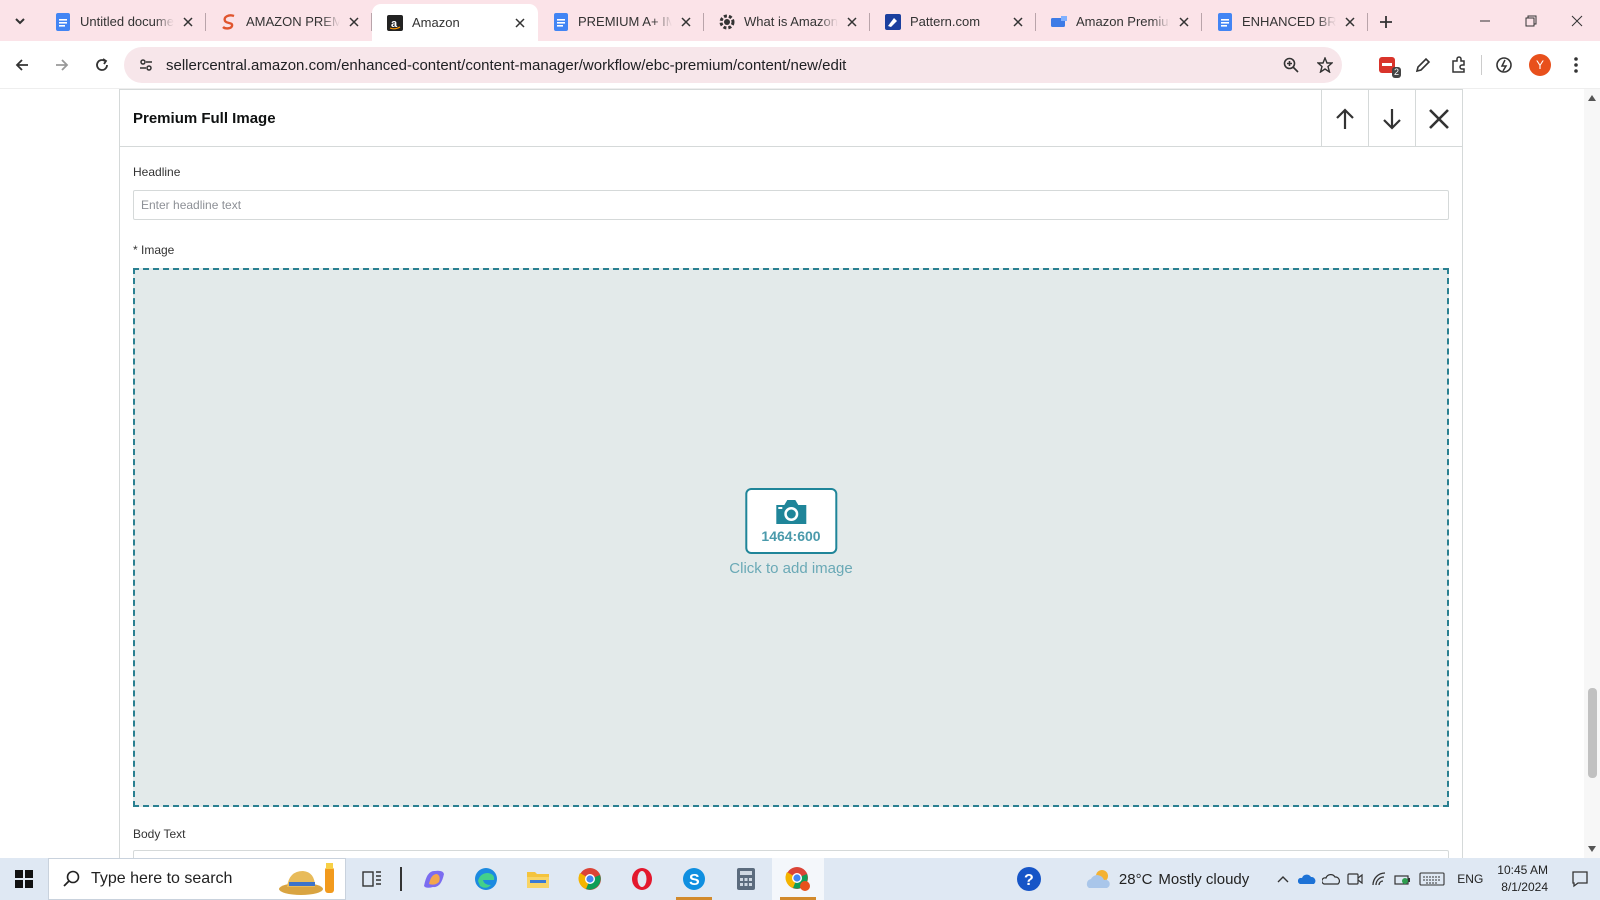  What do you see at coordinates (1592, 849) in the screenshot?
I see `scroll-down-arrow` at bounding box center [1592, 849].